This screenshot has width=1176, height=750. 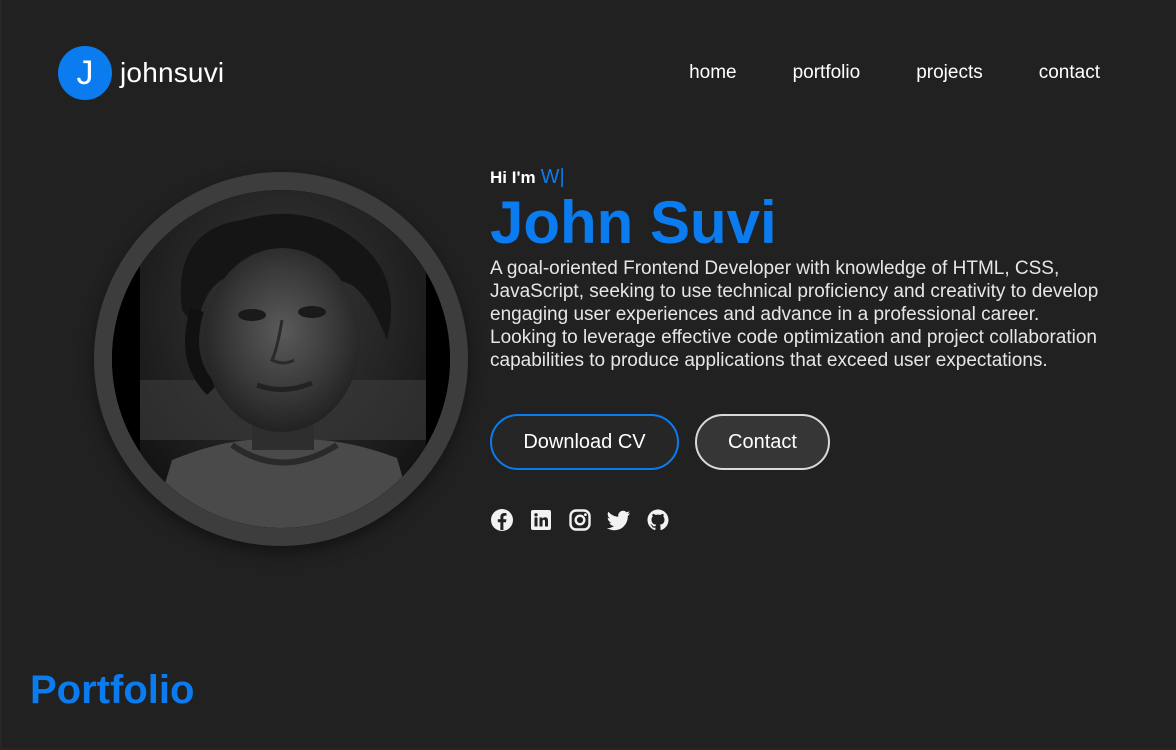 What do you see at coordinates (800, 520) in the screenshot?
I see `social-links` at bounding box center [800, 520].